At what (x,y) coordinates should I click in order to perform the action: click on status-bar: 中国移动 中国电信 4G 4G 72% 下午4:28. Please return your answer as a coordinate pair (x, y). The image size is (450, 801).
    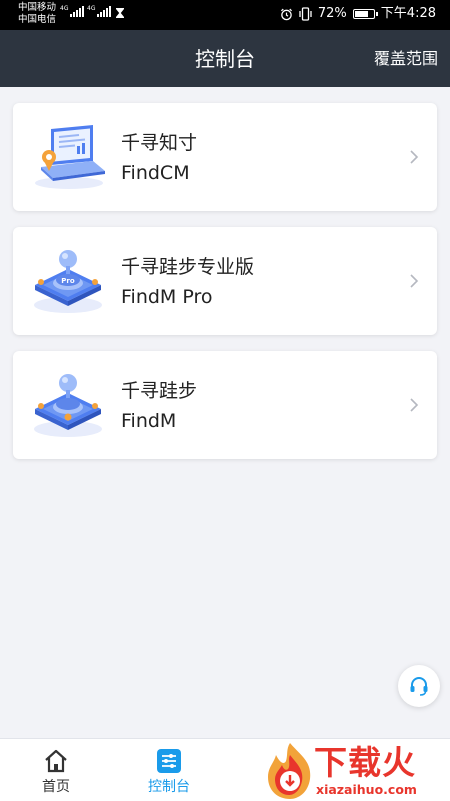
    Looking at the image, I should click on (225, 15).